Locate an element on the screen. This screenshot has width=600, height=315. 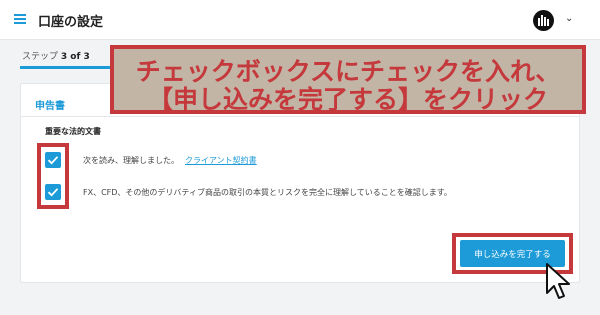
hamburger-menu-icon is located at coordinates (20, 19).